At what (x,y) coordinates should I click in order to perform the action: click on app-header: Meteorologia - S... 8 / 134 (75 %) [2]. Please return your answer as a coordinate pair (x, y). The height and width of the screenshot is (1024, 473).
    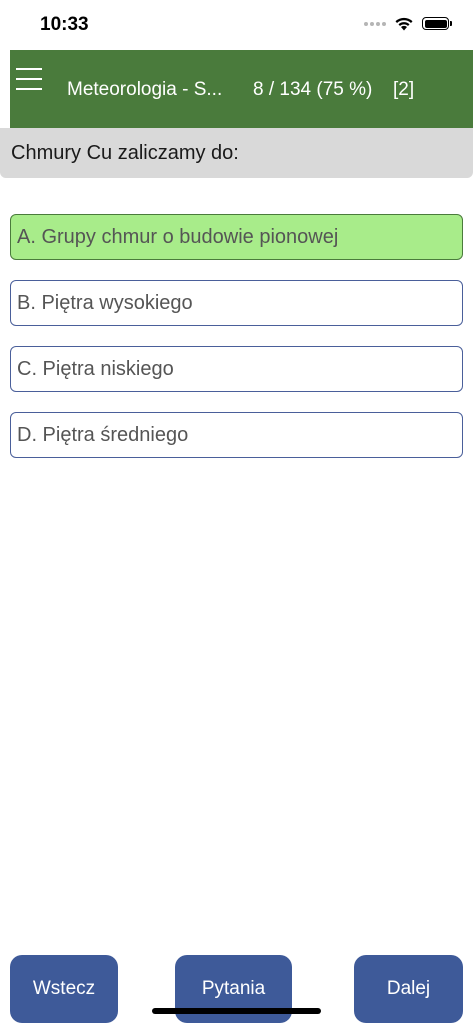
    Looking at the image, I should click on (241, 89).